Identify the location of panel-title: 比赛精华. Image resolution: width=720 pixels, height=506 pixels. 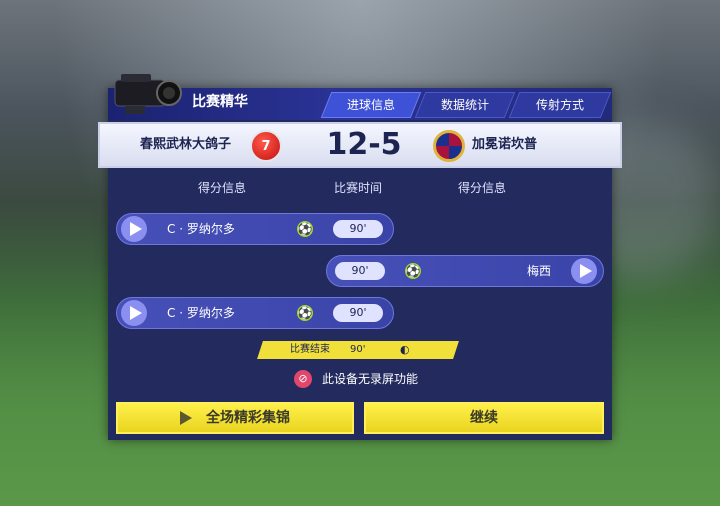
(220, 102).